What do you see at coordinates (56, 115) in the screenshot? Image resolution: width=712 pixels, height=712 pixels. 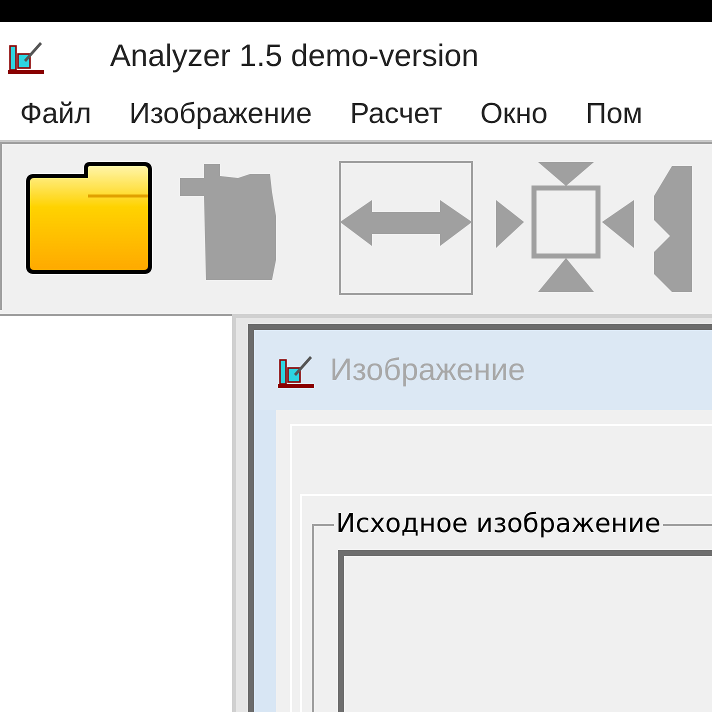 I see `menu-item: Файл` at bounding box center [56, 115].